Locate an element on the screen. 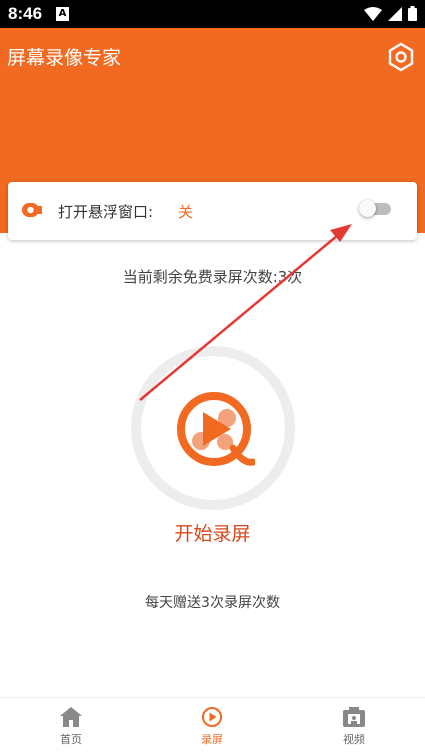  record-play-logo-icon is located at coordinates (214, 429).